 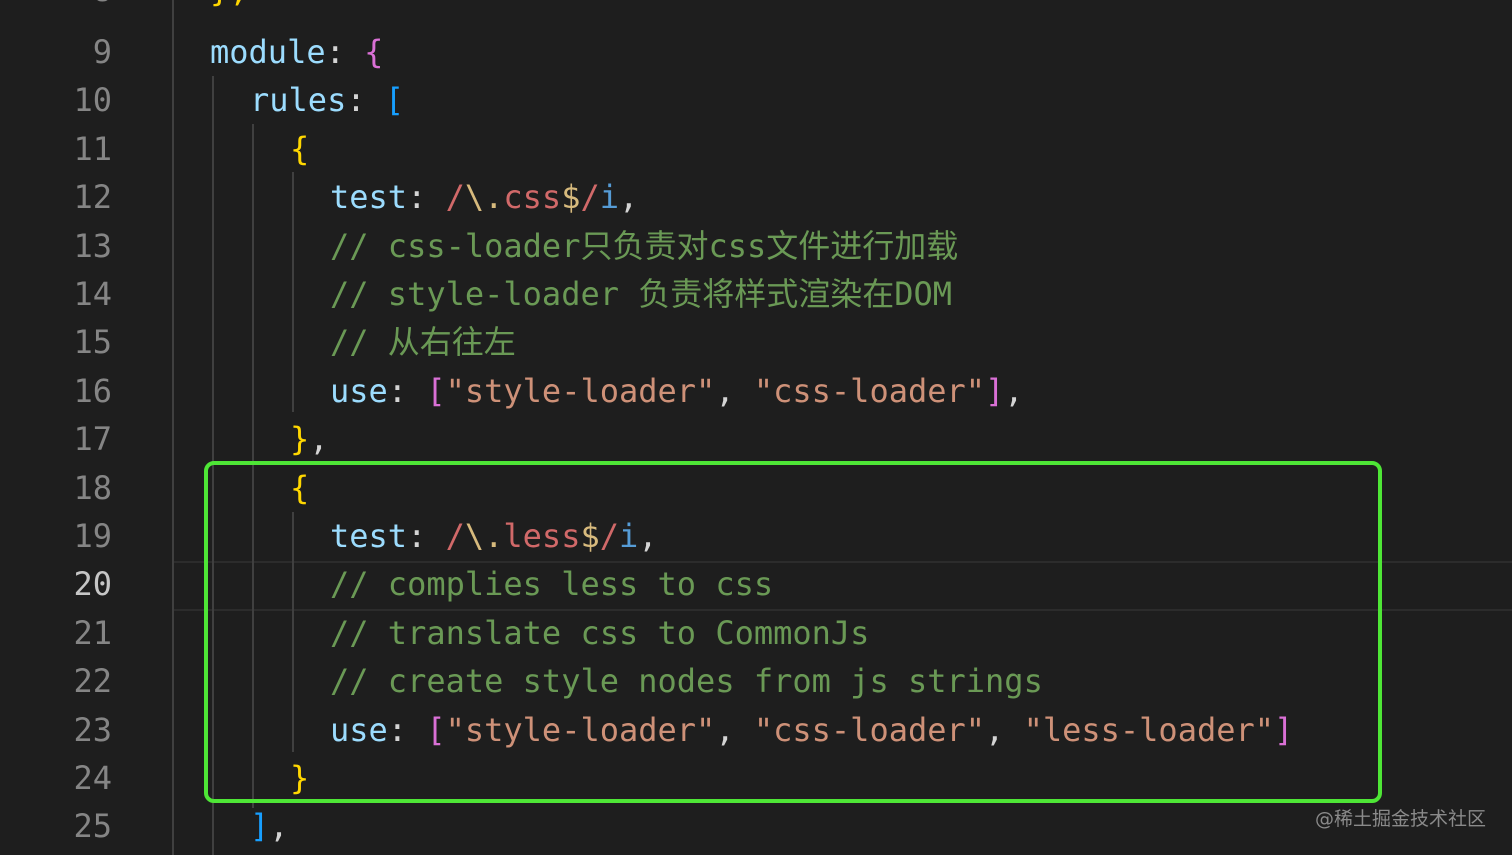 I want to click on line-code: rules: [, so click(x=327, y=100).